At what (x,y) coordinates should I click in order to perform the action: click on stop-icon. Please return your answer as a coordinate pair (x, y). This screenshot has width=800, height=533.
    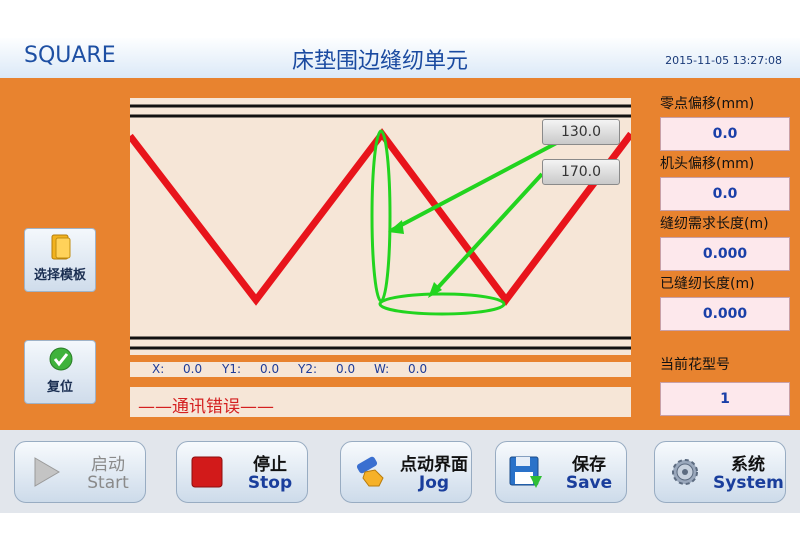
    Looking at the image, I should click on (207, 472).